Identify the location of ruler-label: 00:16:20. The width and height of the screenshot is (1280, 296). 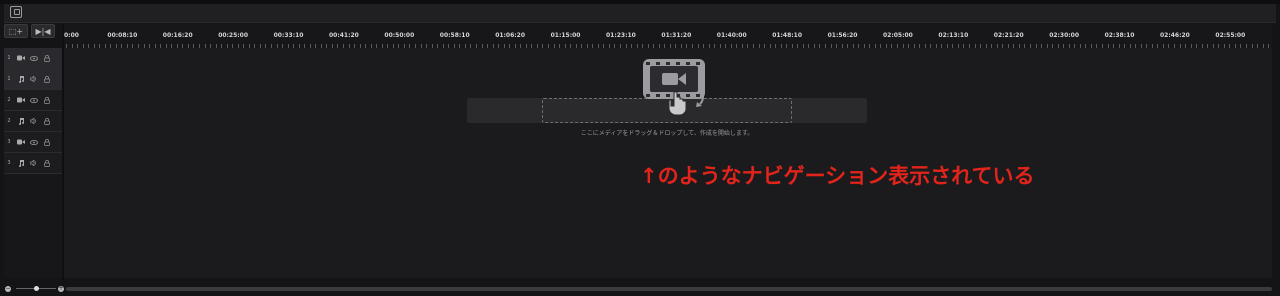
(177, 35).